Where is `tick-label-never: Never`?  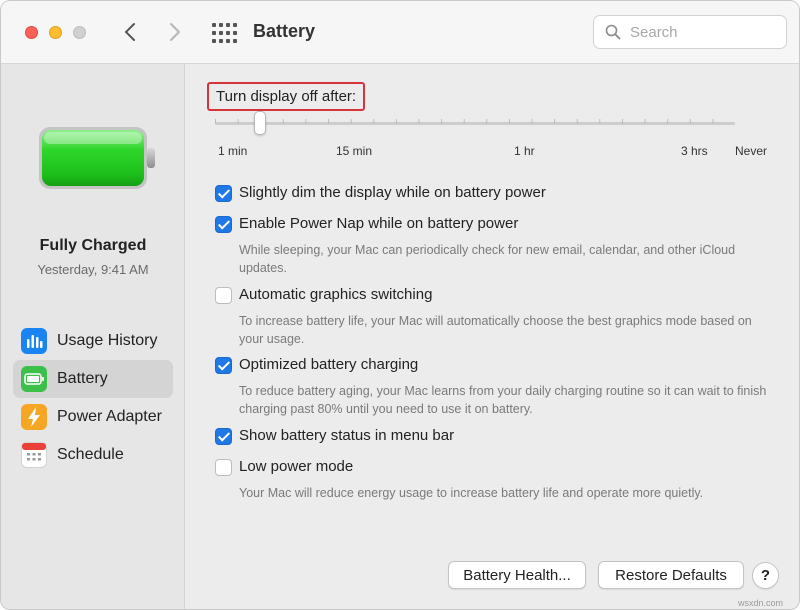 tick-label-never: Never is located at coordinates (751, 151).